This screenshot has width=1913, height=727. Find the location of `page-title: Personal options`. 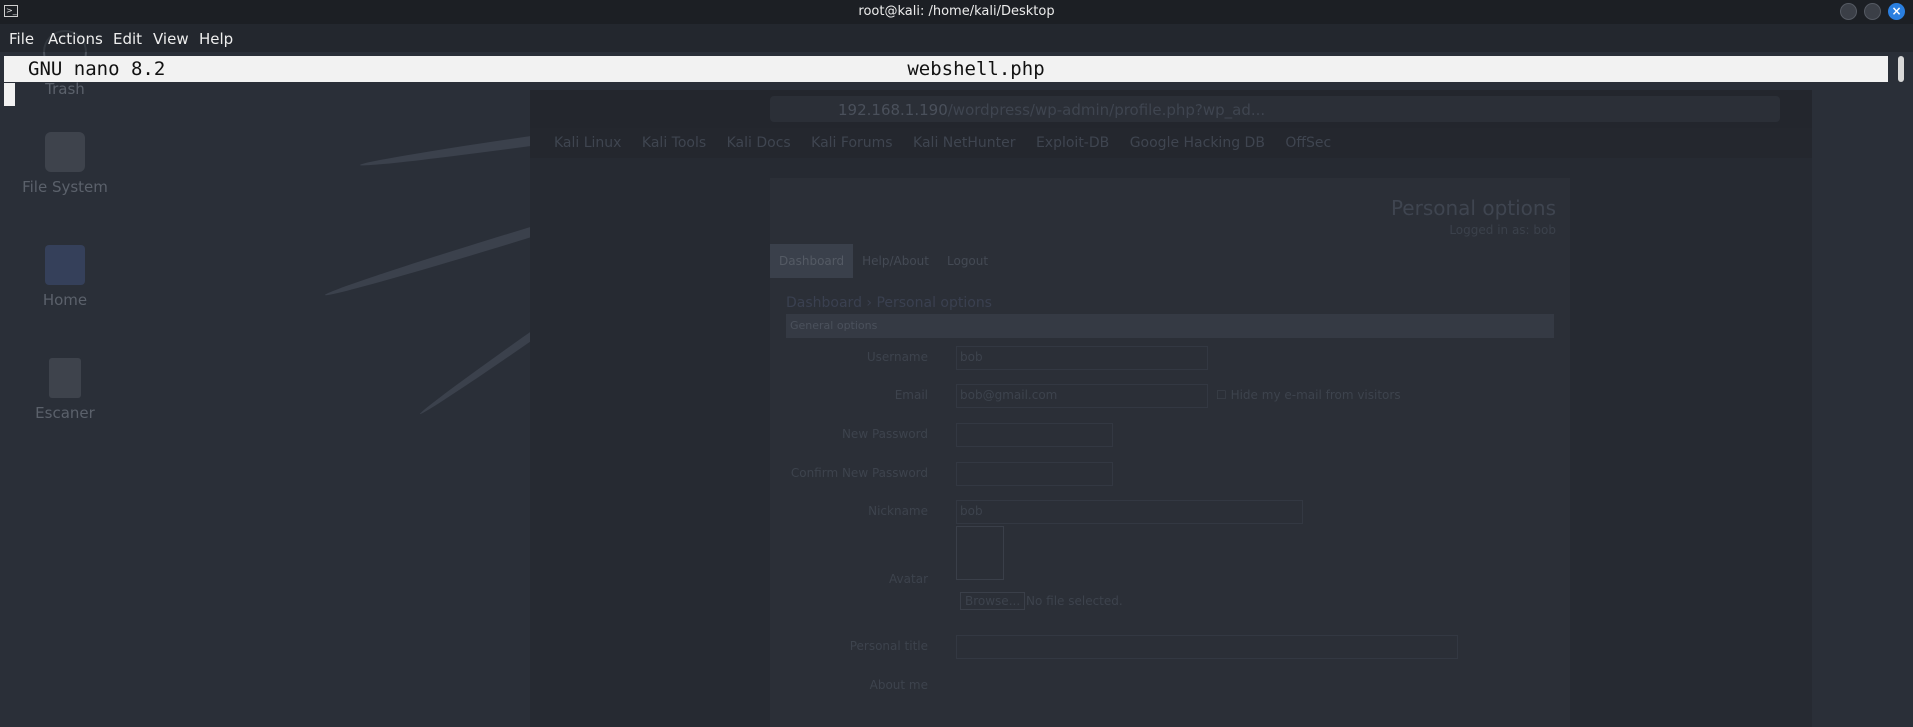

page-title: Personal options is located at coordinates (1473, 208).